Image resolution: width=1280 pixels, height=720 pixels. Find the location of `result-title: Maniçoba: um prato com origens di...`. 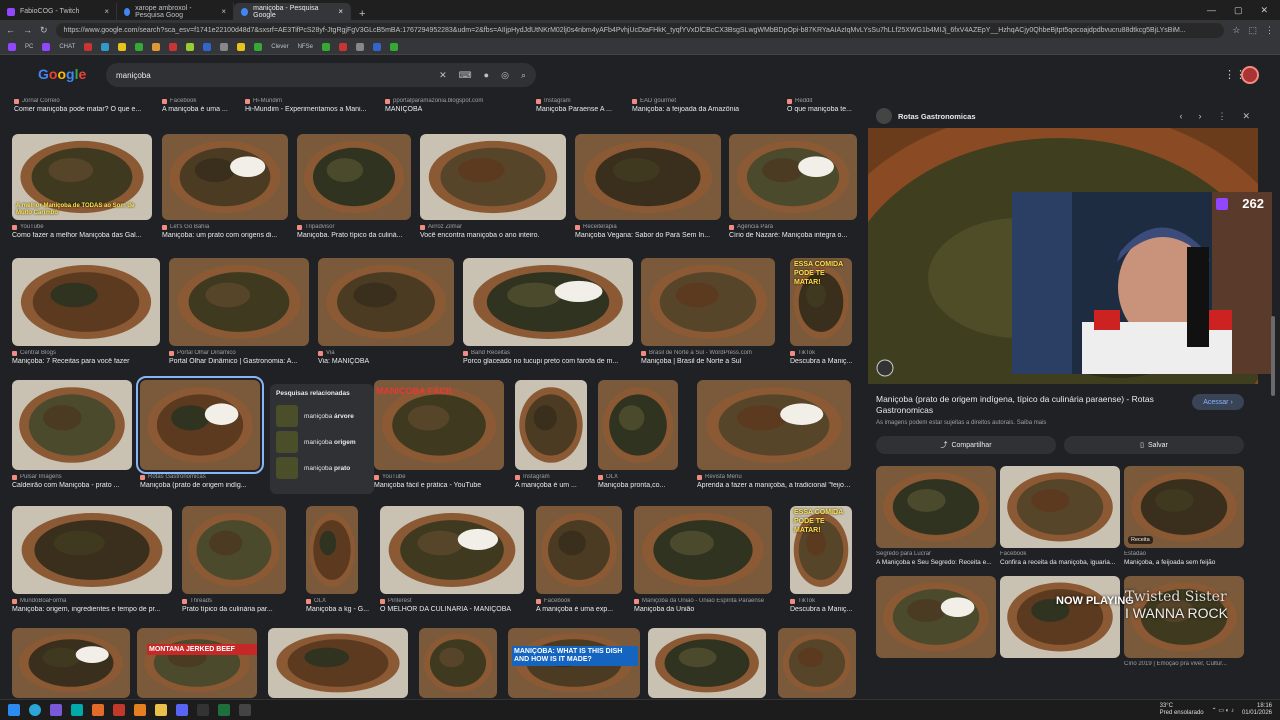

result-title: Maniçoba: um prato com origens di... is located at coordinates (225, 235).